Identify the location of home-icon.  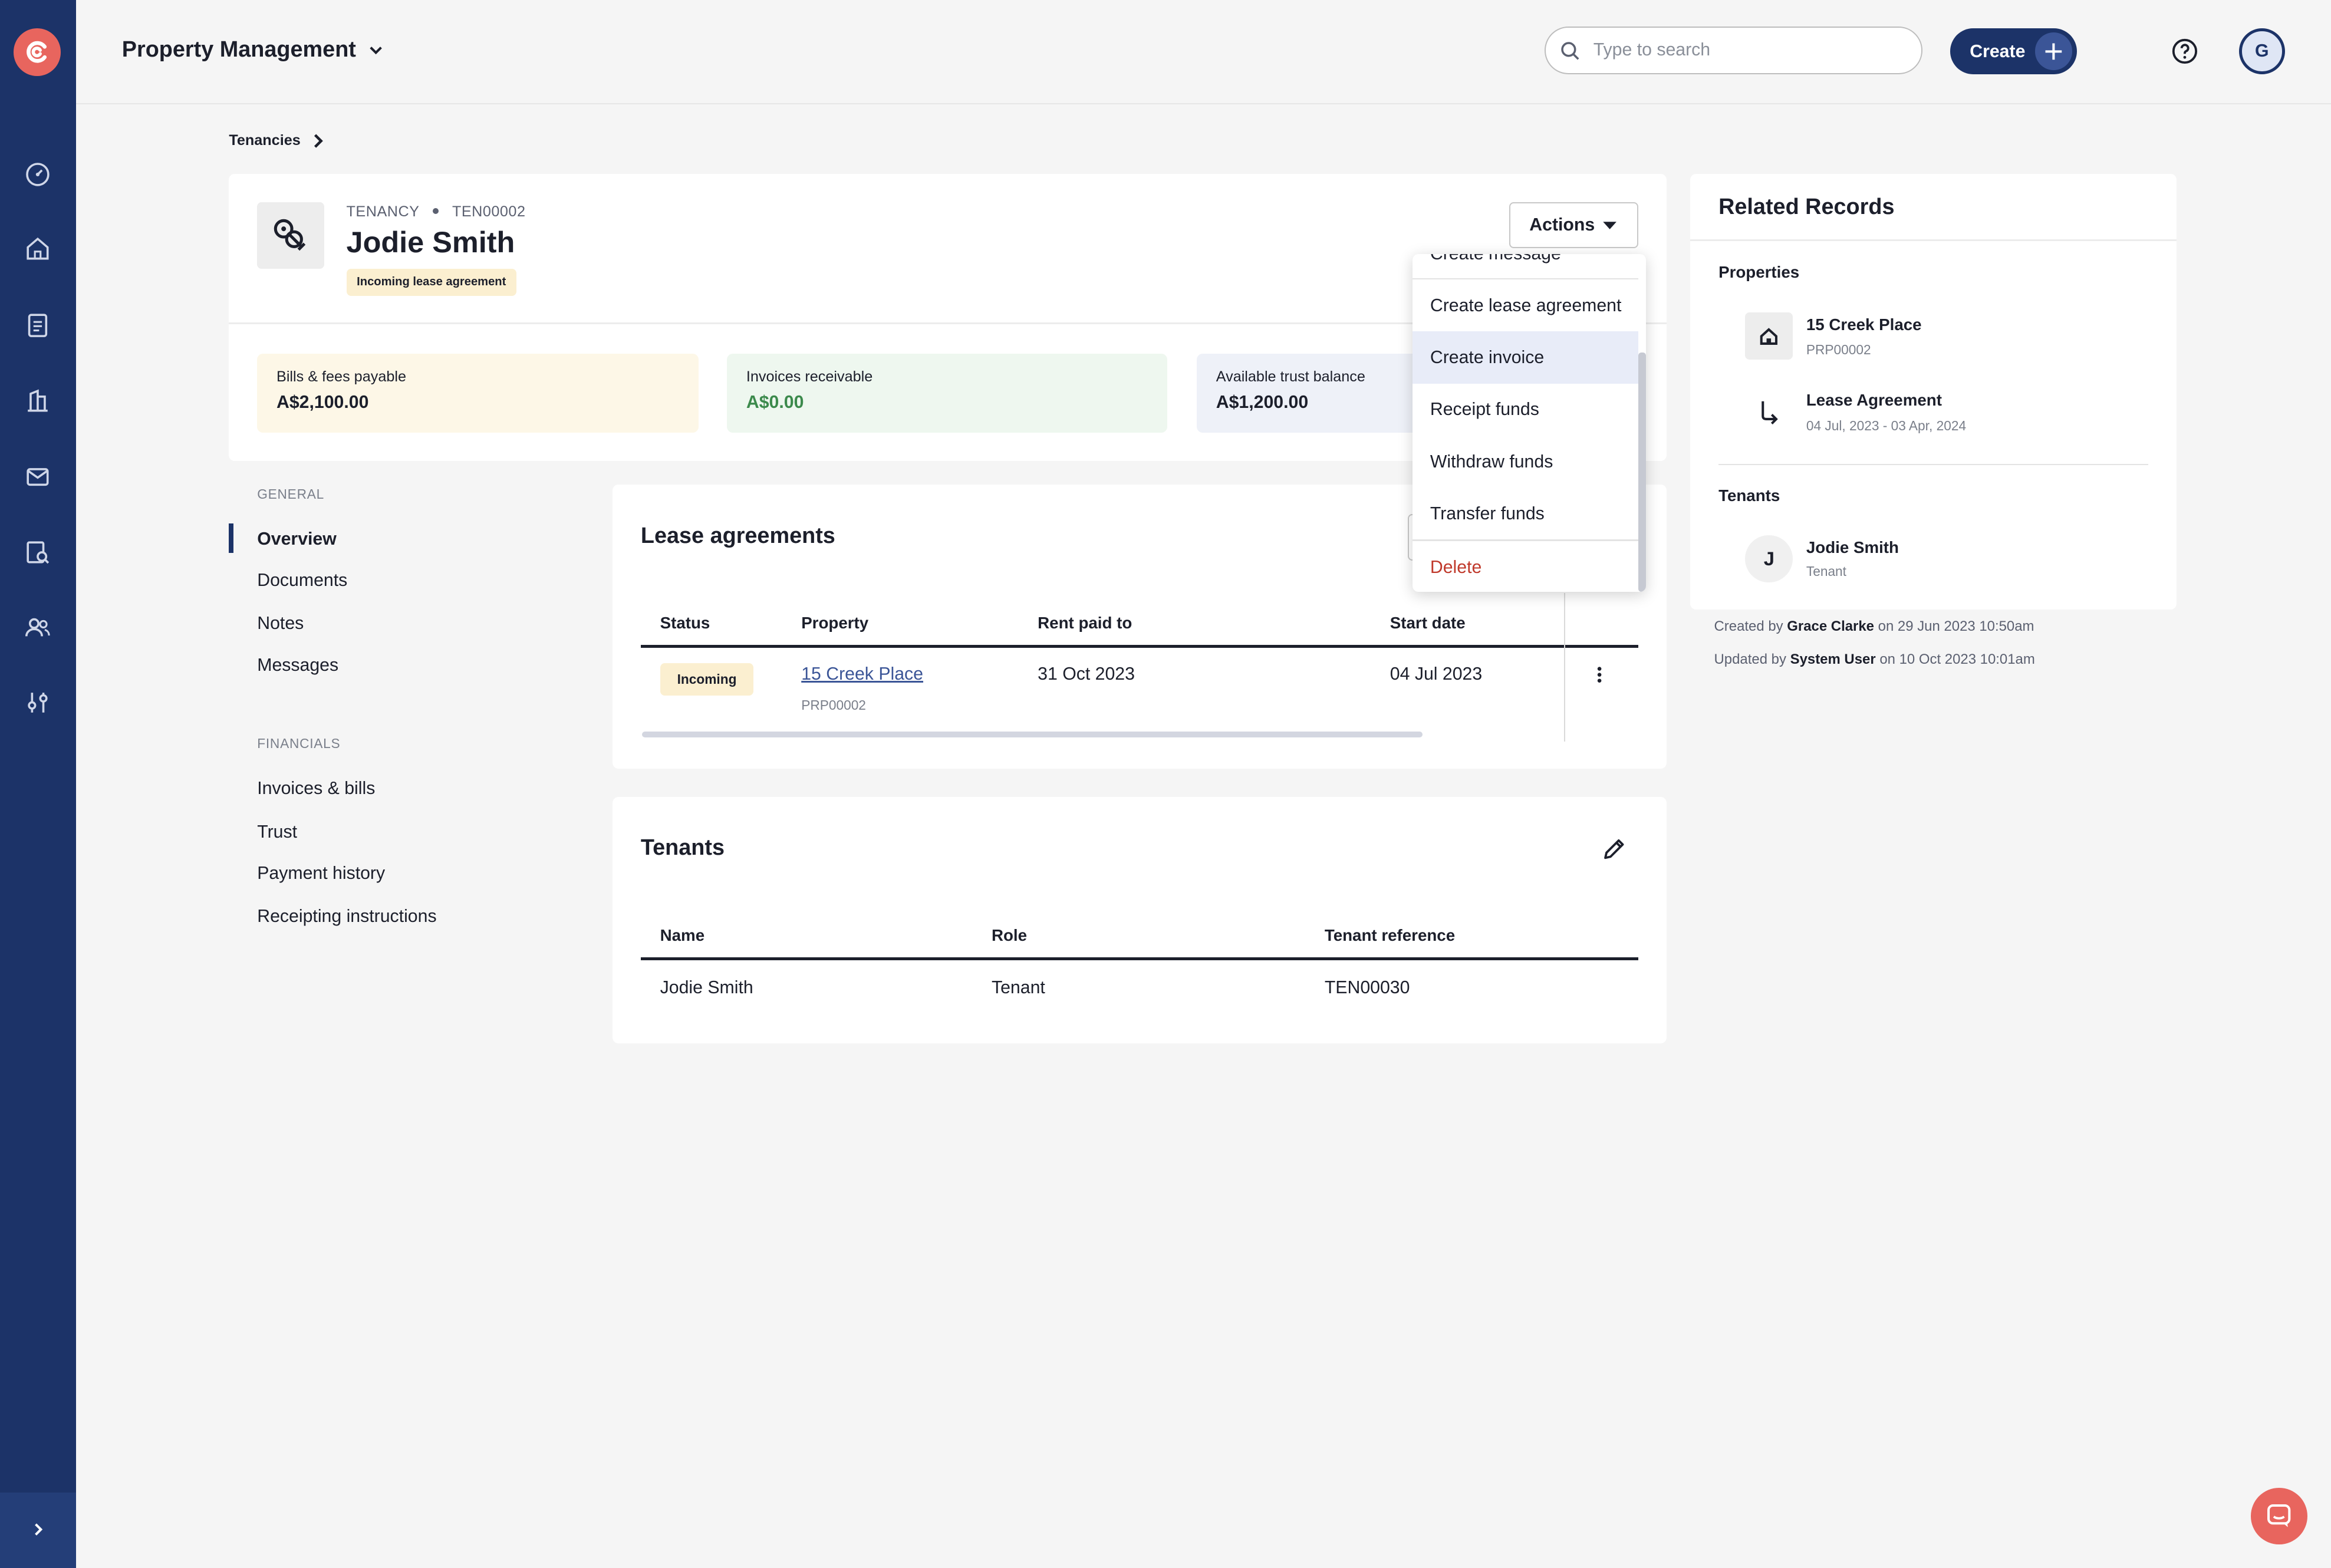
(38, 249).